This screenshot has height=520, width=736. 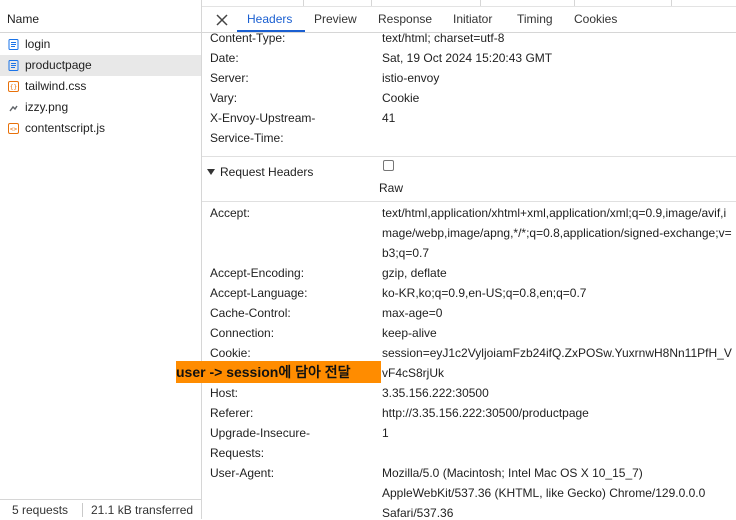 I want to click on header-name: Cookie:, so click(x=230, y=353).